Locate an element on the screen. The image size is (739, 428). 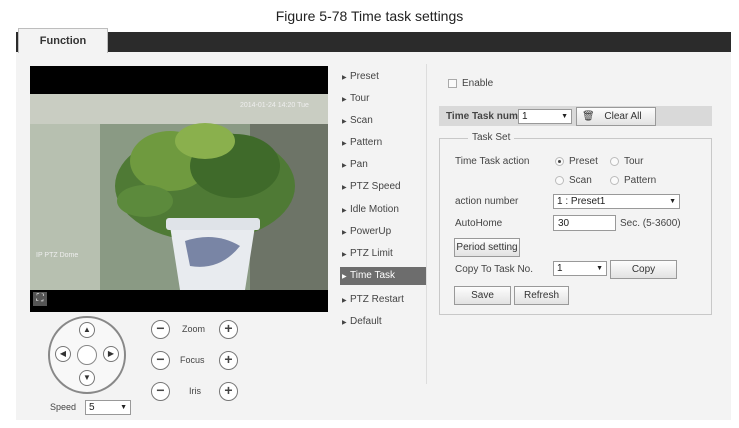
action-number-select: 1 : Preset1 ▼ is located at coordinates (616, 201).